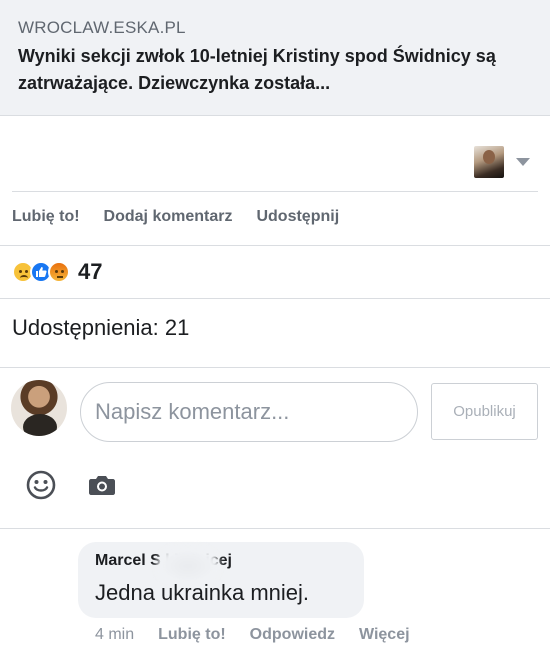 The image size is (550, 650). What do you see at coordinates (297, 217) in the screenshot?
I see `share-button: Udostępnij` at bounding box center [297, 217].